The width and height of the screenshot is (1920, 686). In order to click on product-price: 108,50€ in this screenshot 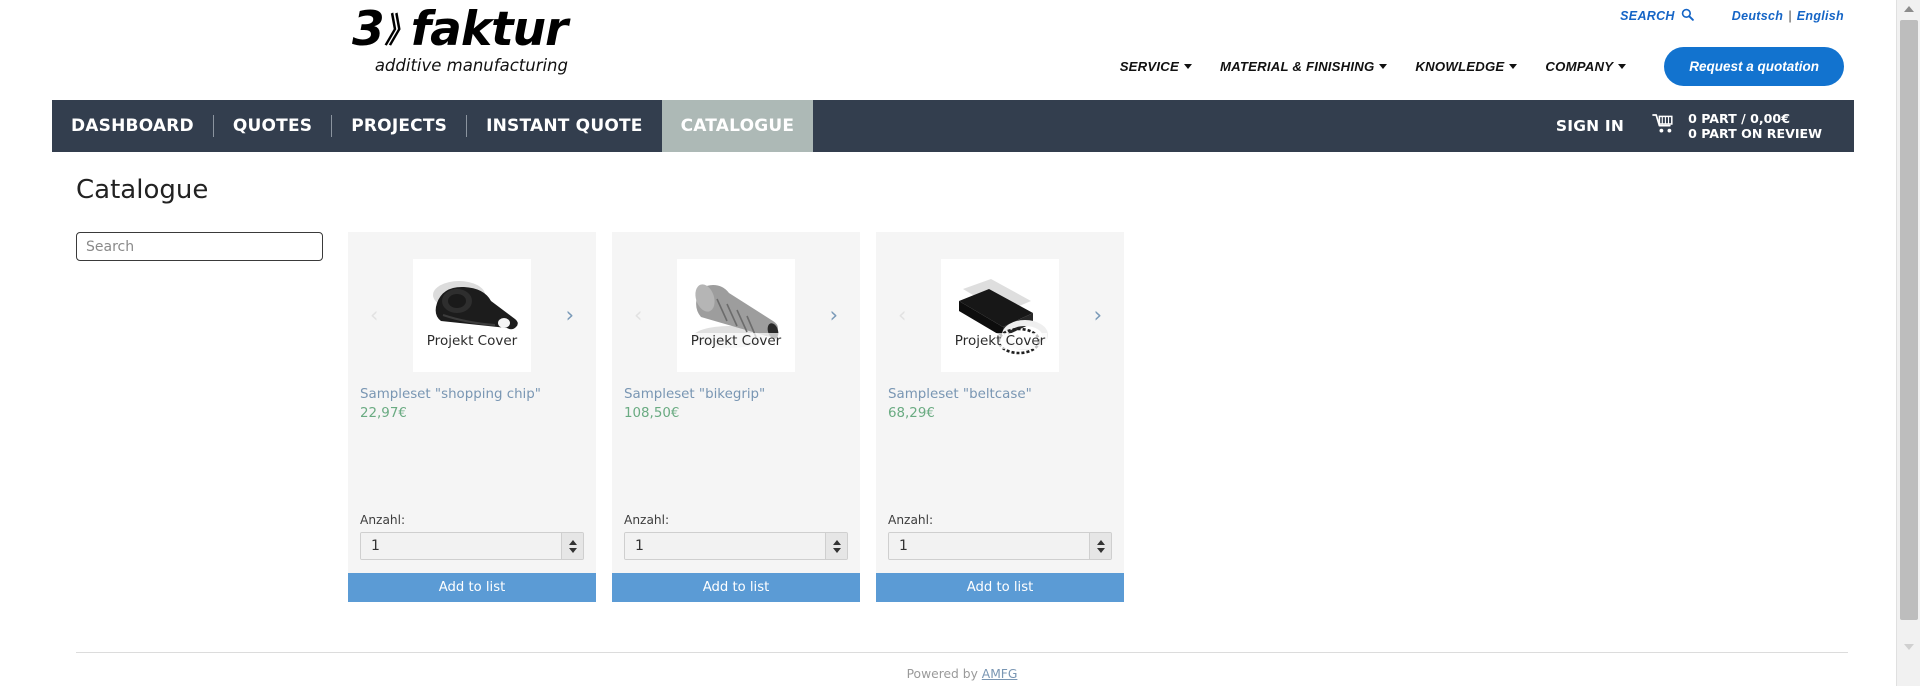, I will do `click(652, 413)`.